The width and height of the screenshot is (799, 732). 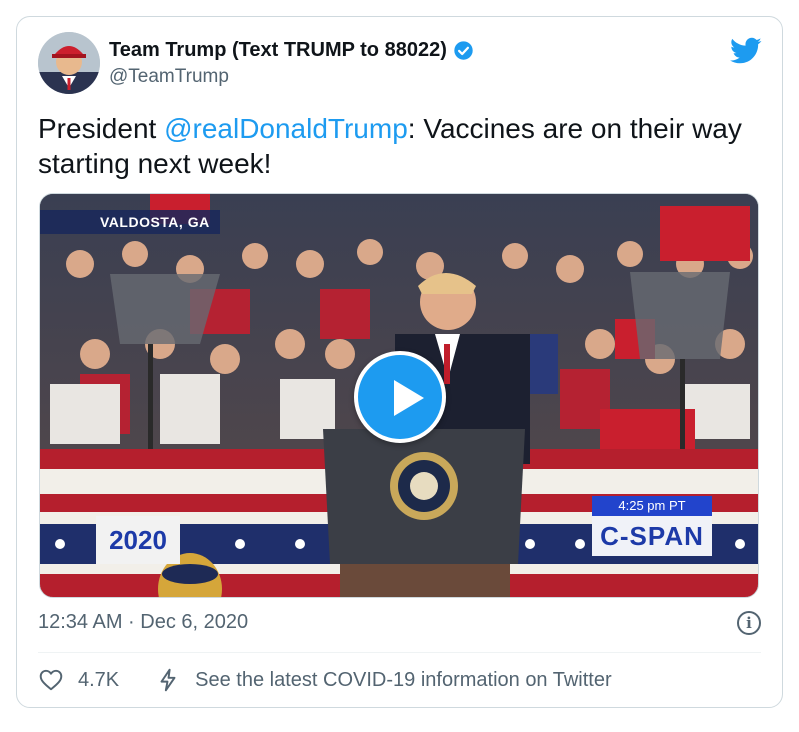 I want to click on network-logo: C-SPAN, so click(x=652, y=536).